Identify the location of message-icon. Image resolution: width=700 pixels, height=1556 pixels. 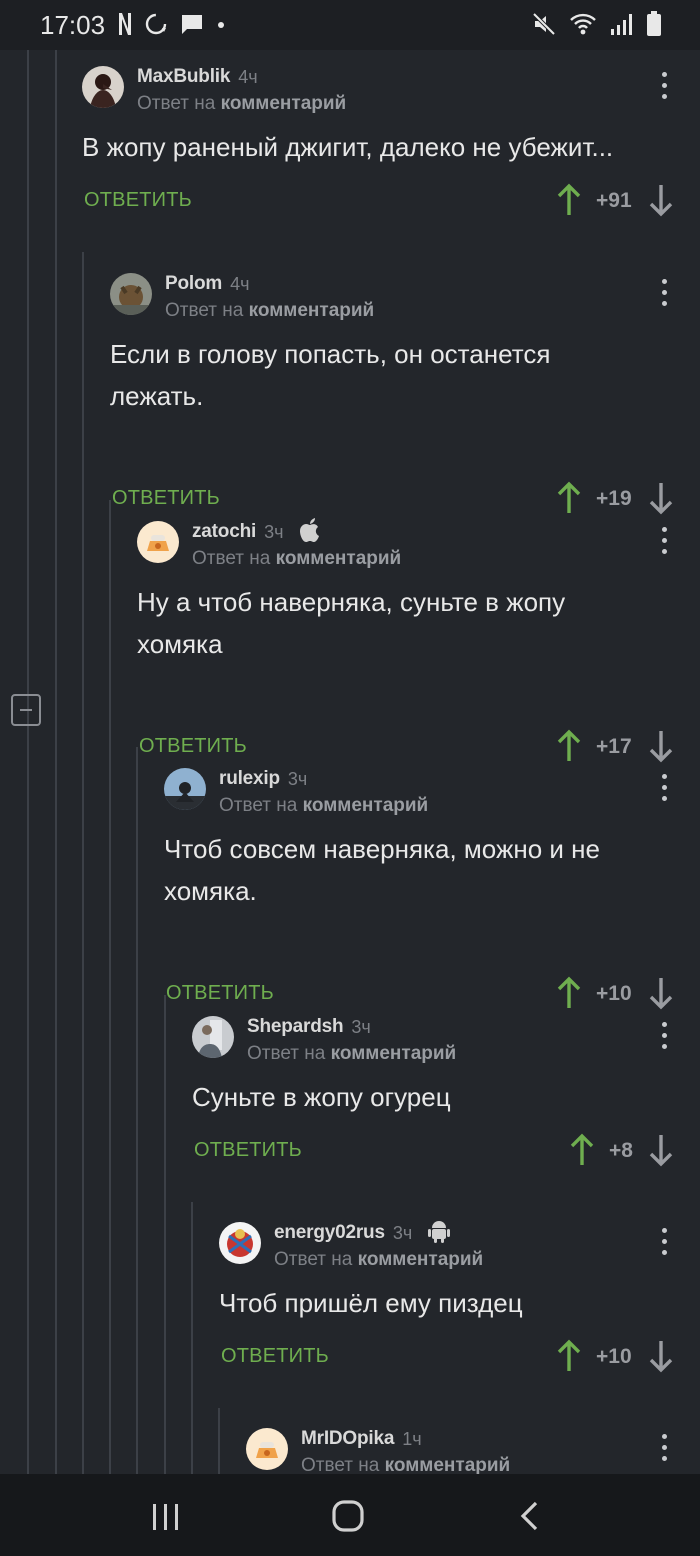
(192, 26).